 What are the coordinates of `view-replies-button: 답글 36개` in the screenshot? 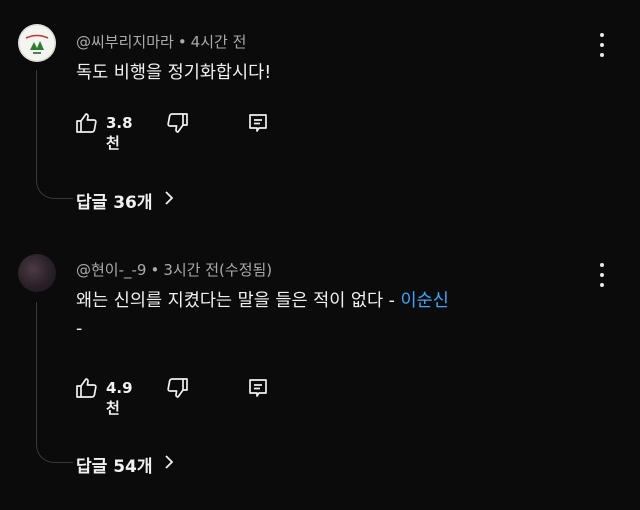 It's located at (125, 200).